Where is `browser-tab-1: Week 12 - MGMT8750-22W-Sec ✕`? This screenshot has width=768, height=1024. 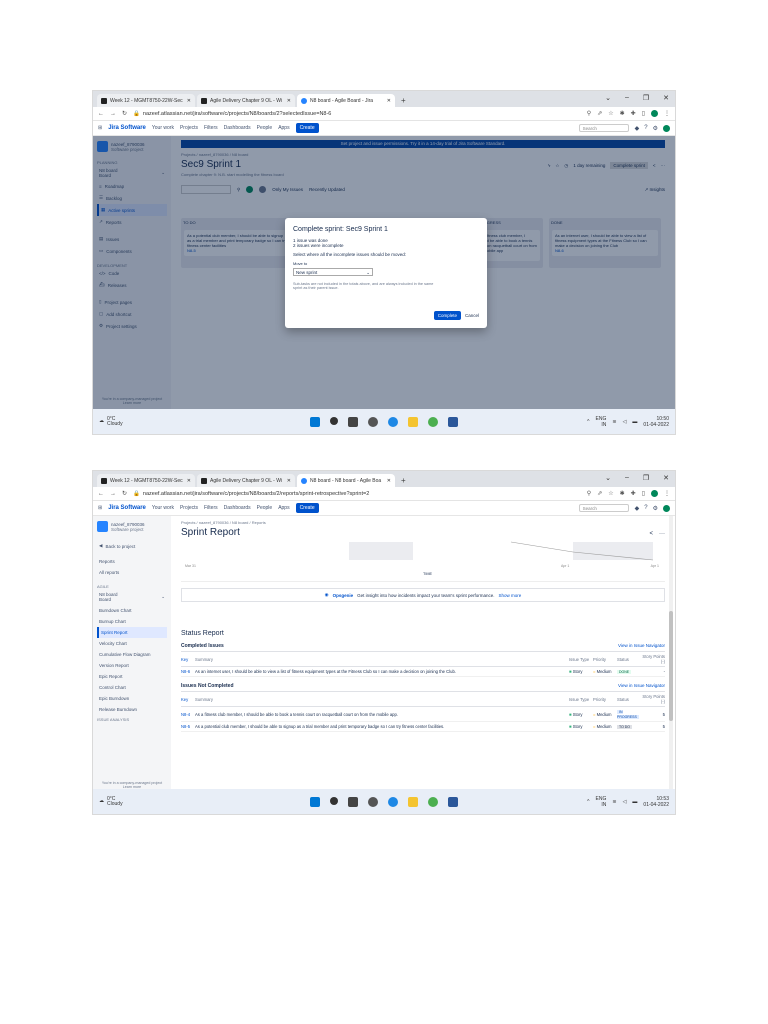 browser-tab-1: Week 12 - MGMT8750-22W-Sec ✕ is located at coordinates (146, 480).